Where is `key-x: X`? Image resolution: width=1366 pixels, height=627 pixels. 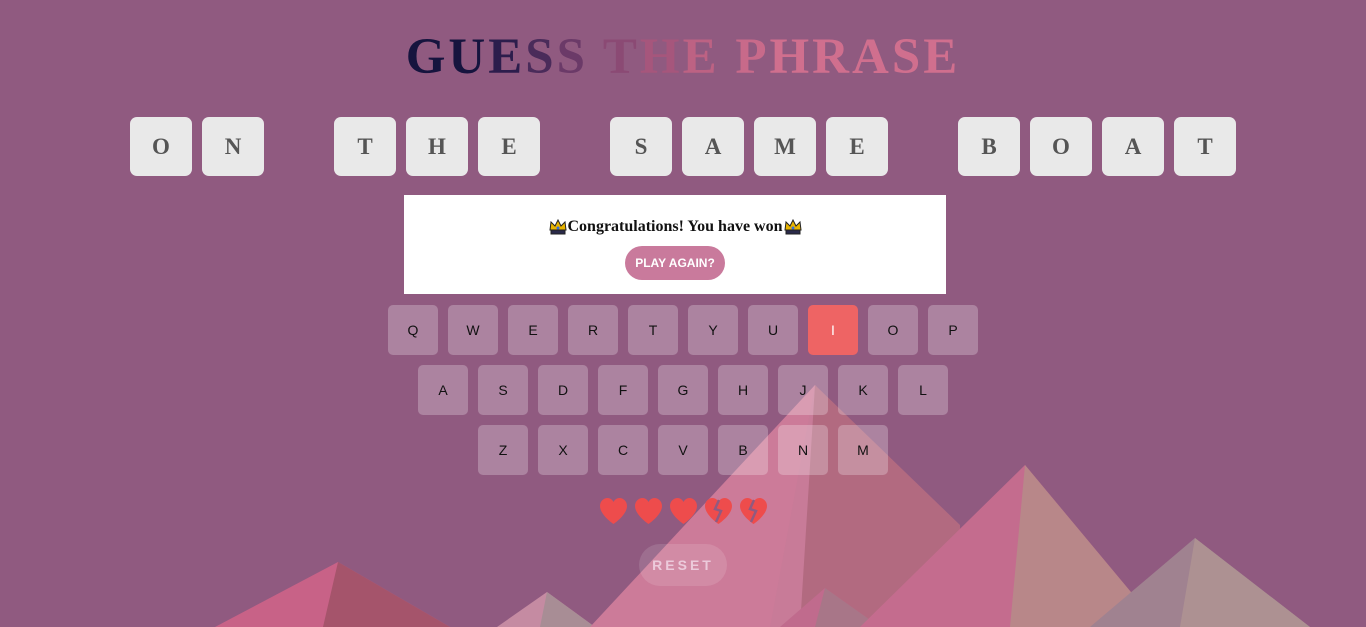 key-x: X is located at coordinates (563, 450).